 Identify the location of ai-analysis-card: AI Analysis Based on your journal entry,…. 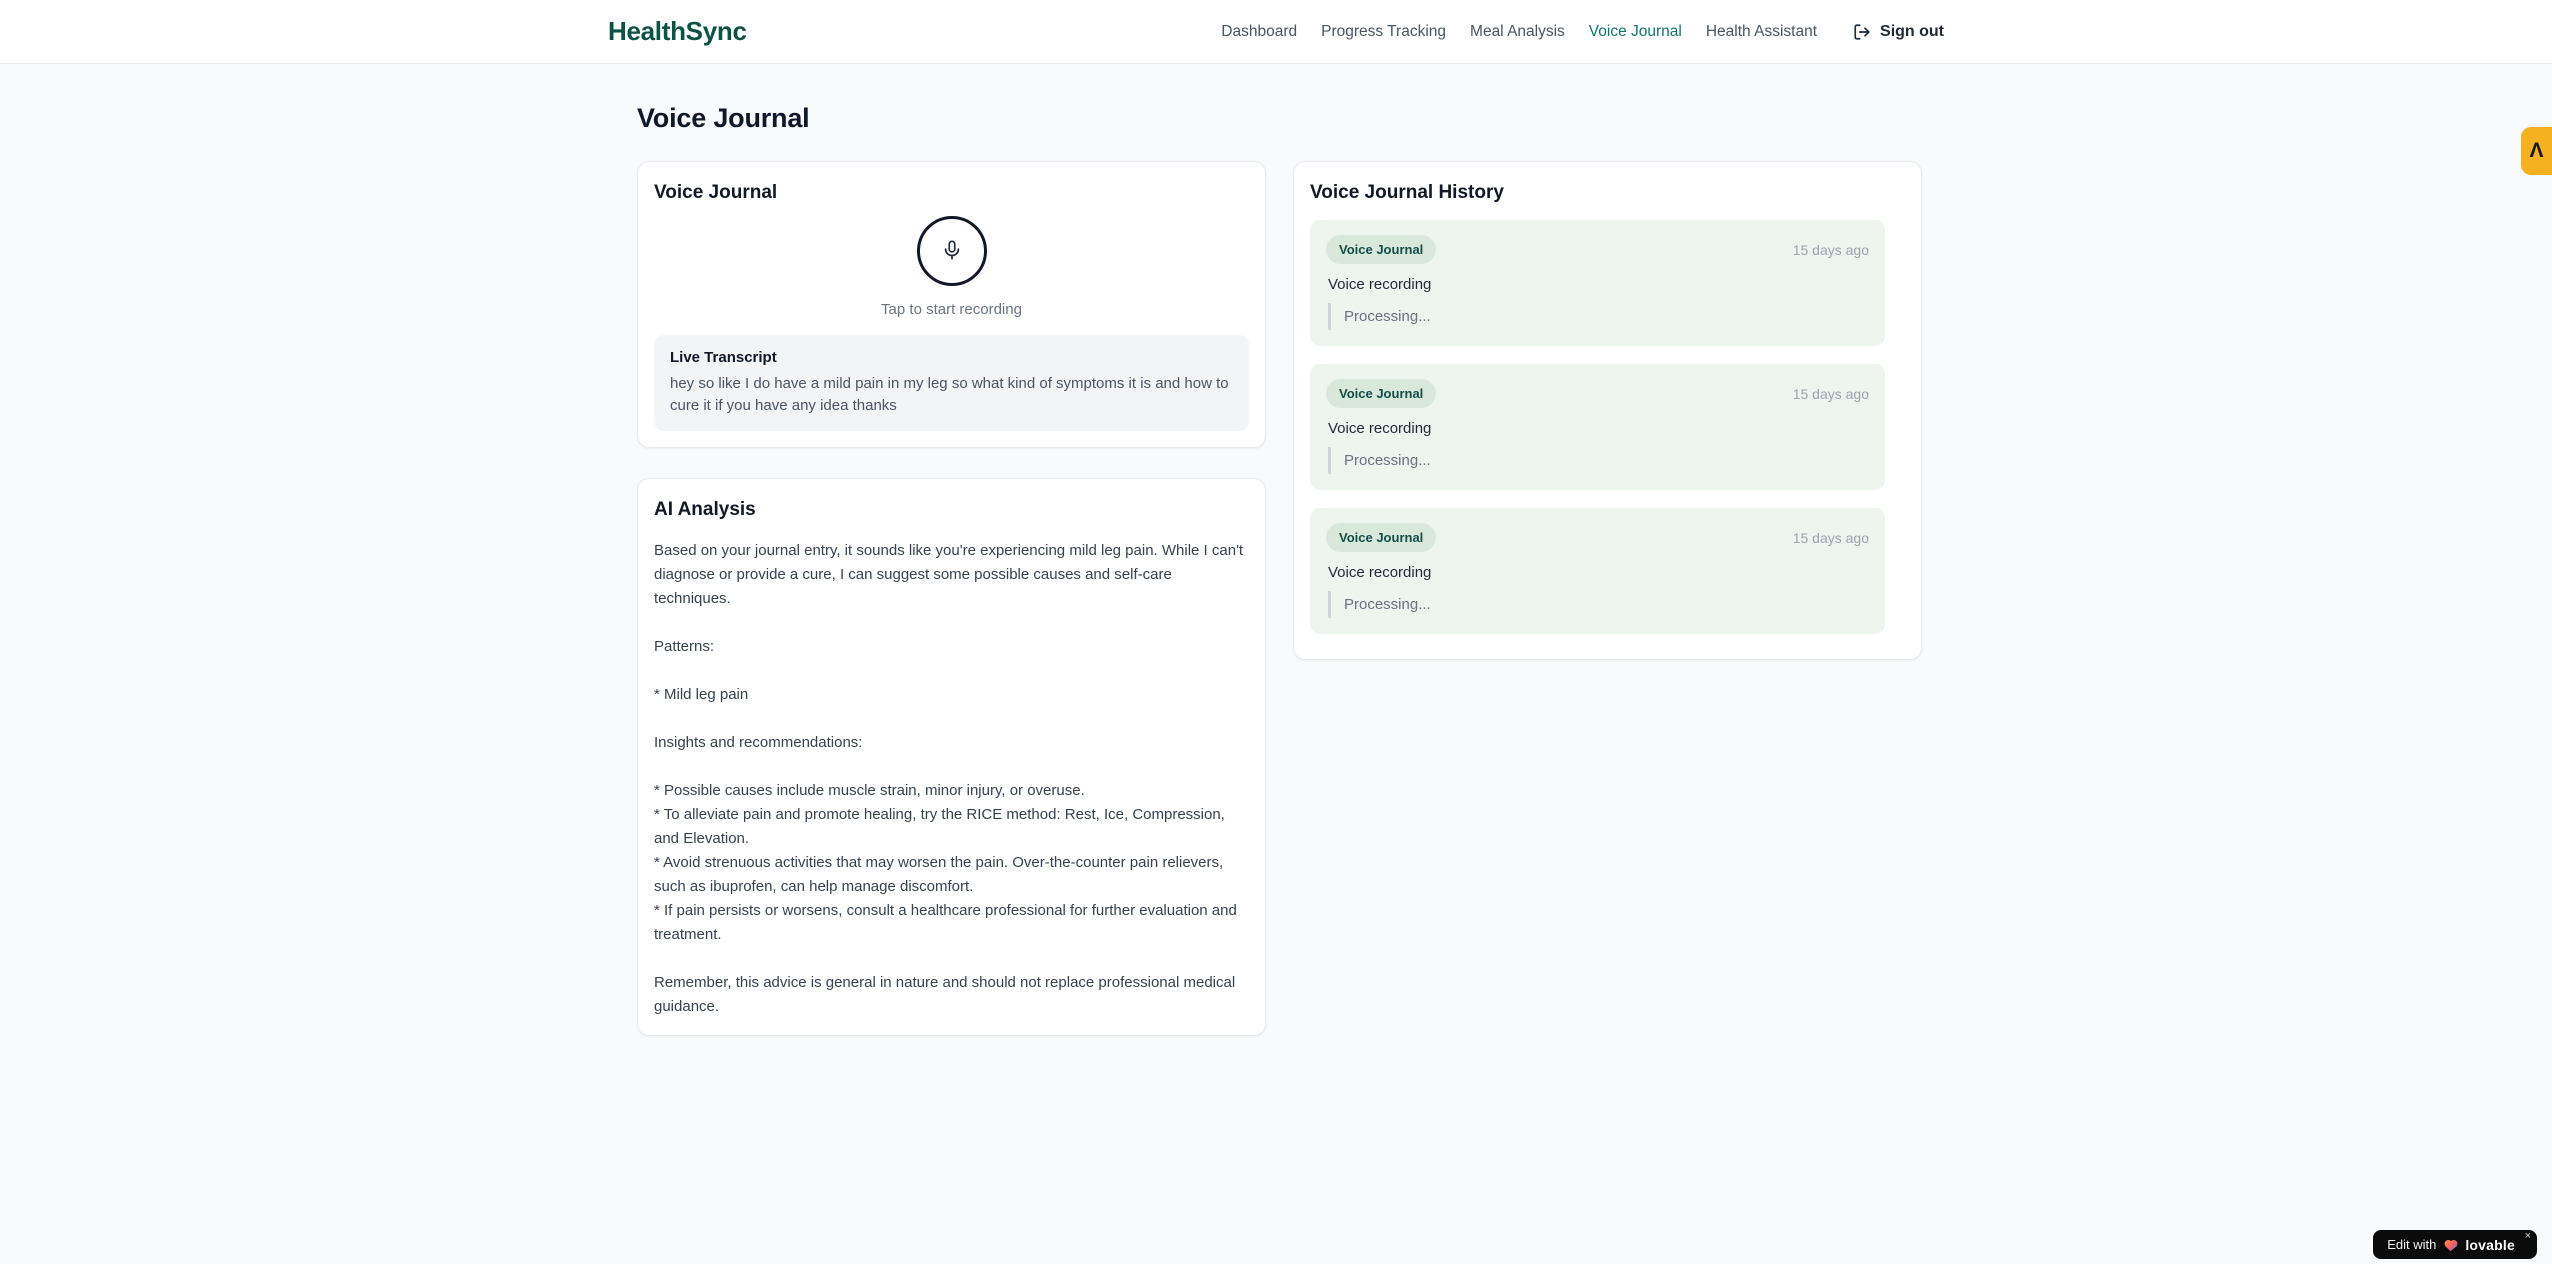
(951, 757).